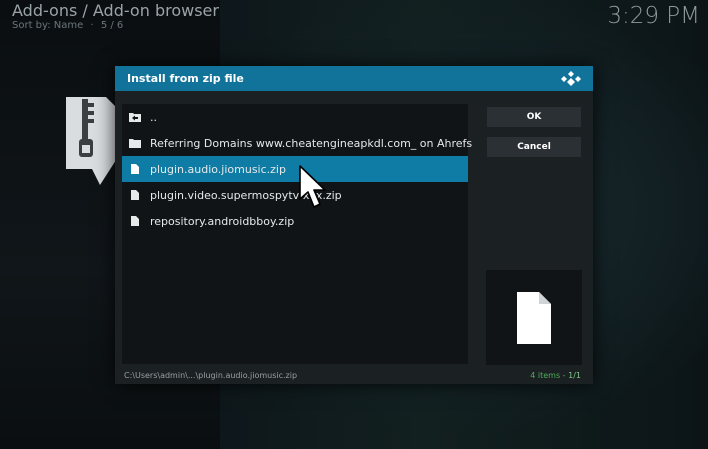  I want to click on clock: 3:29 PM, so click(653, 16).